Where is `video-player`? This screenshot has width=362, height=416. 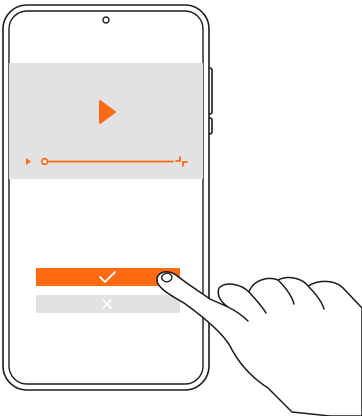 video-player is located at coordinates (106, 121).